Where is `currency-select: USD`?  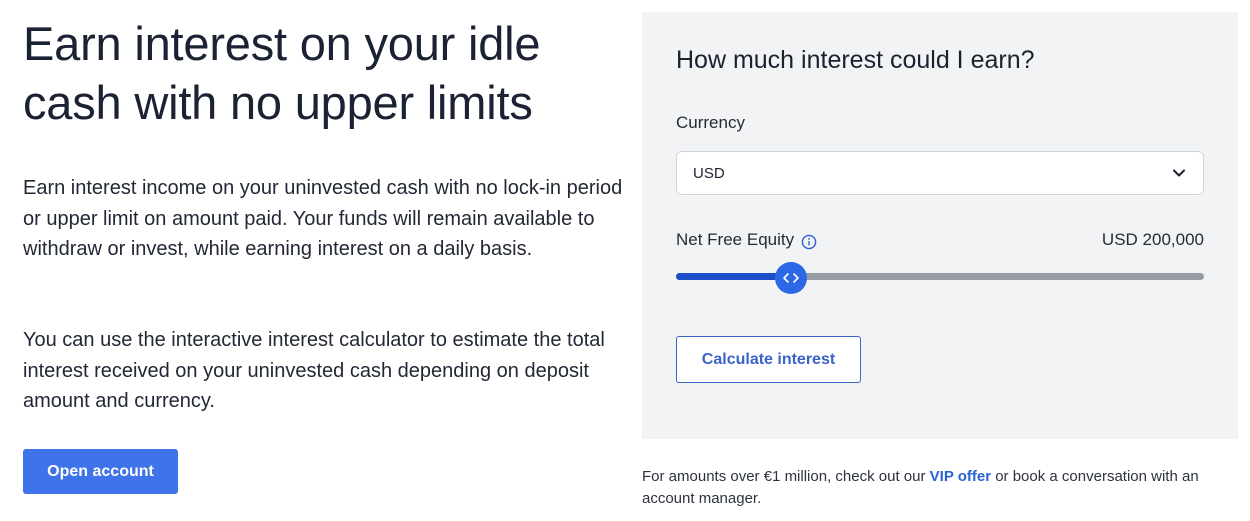 currency-select: USD is located at coordinates (940, 173).